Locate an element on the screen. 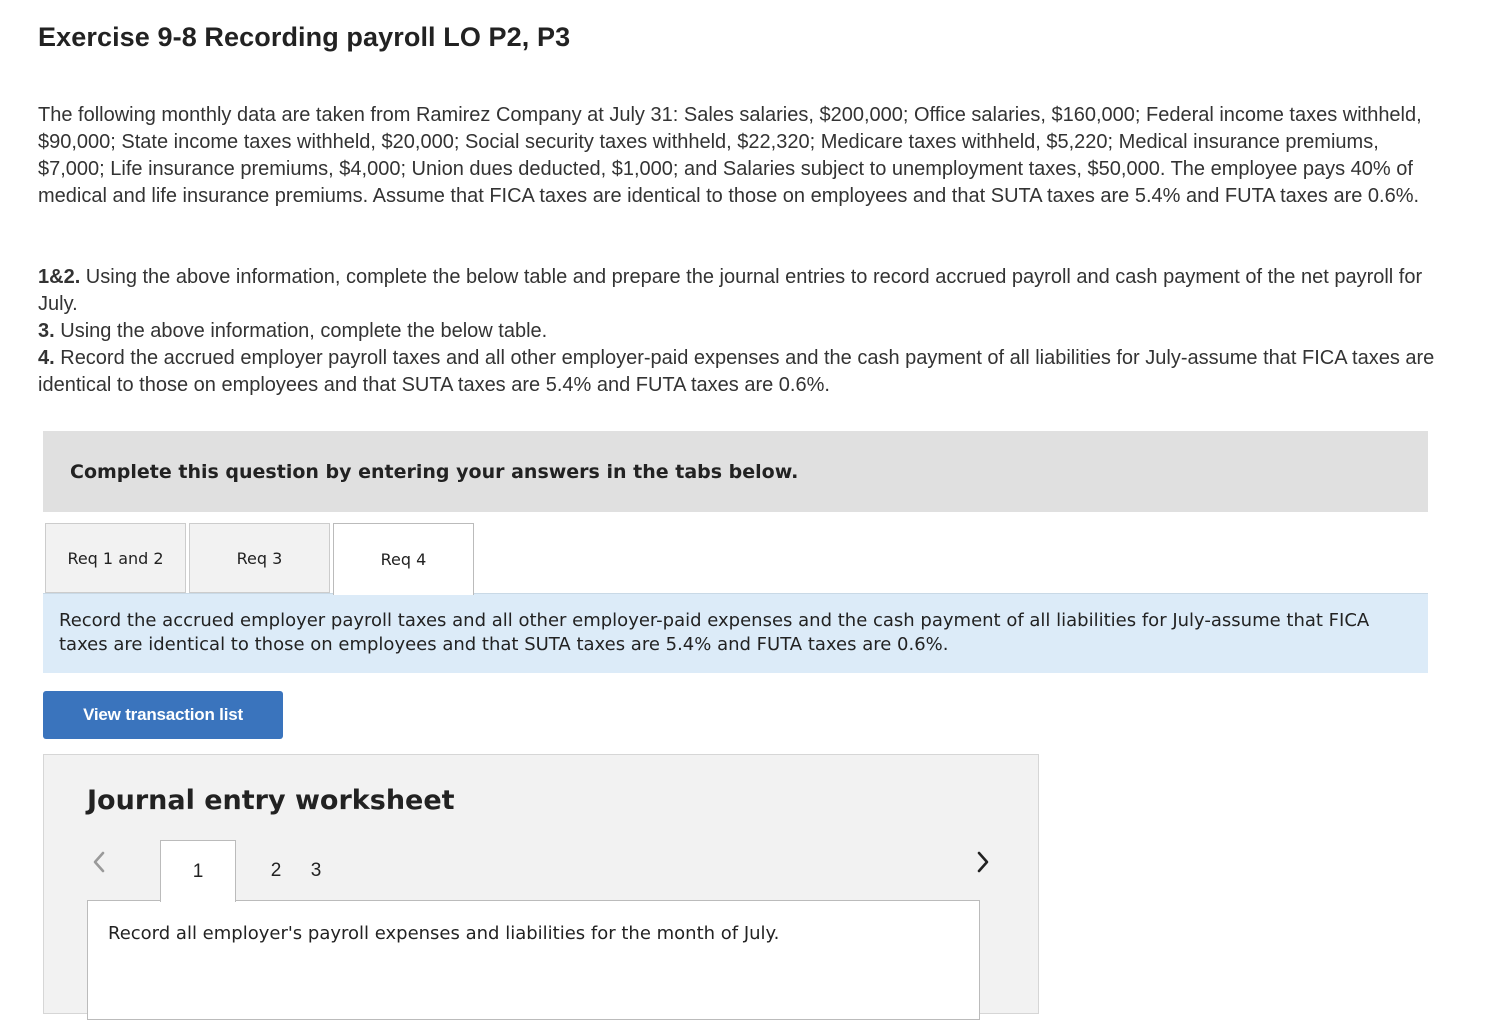 The image size is (1497, 1020). tab-label: Req 4 is located at coordinates (403, 559).